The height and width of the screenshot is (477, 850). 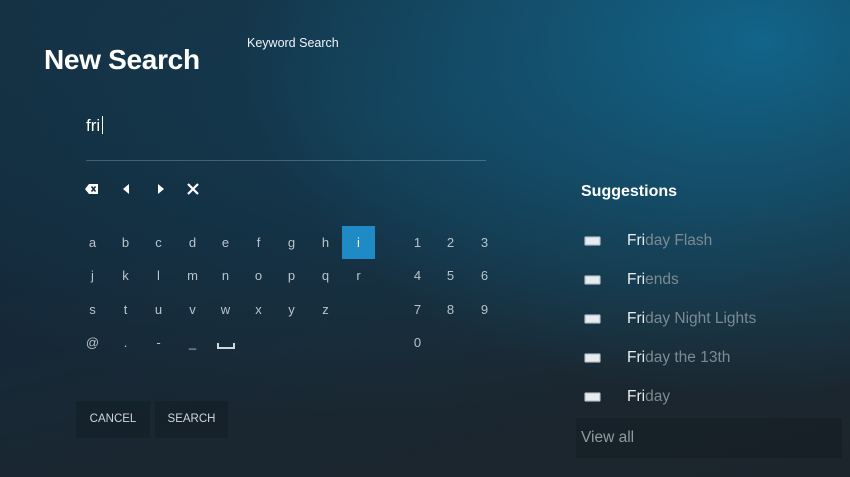 I want to click on key-space, so click(x=225, y=342).